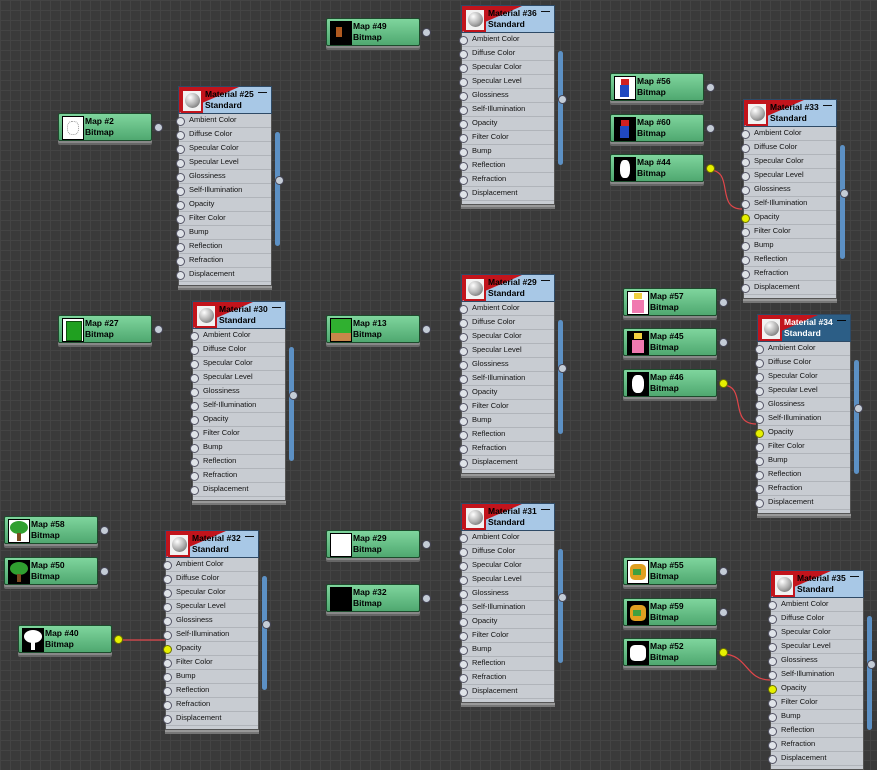 This screenshot has height=770, width=877. I want to click on map-node: Map #44 Bitmap, so click(662, 169).